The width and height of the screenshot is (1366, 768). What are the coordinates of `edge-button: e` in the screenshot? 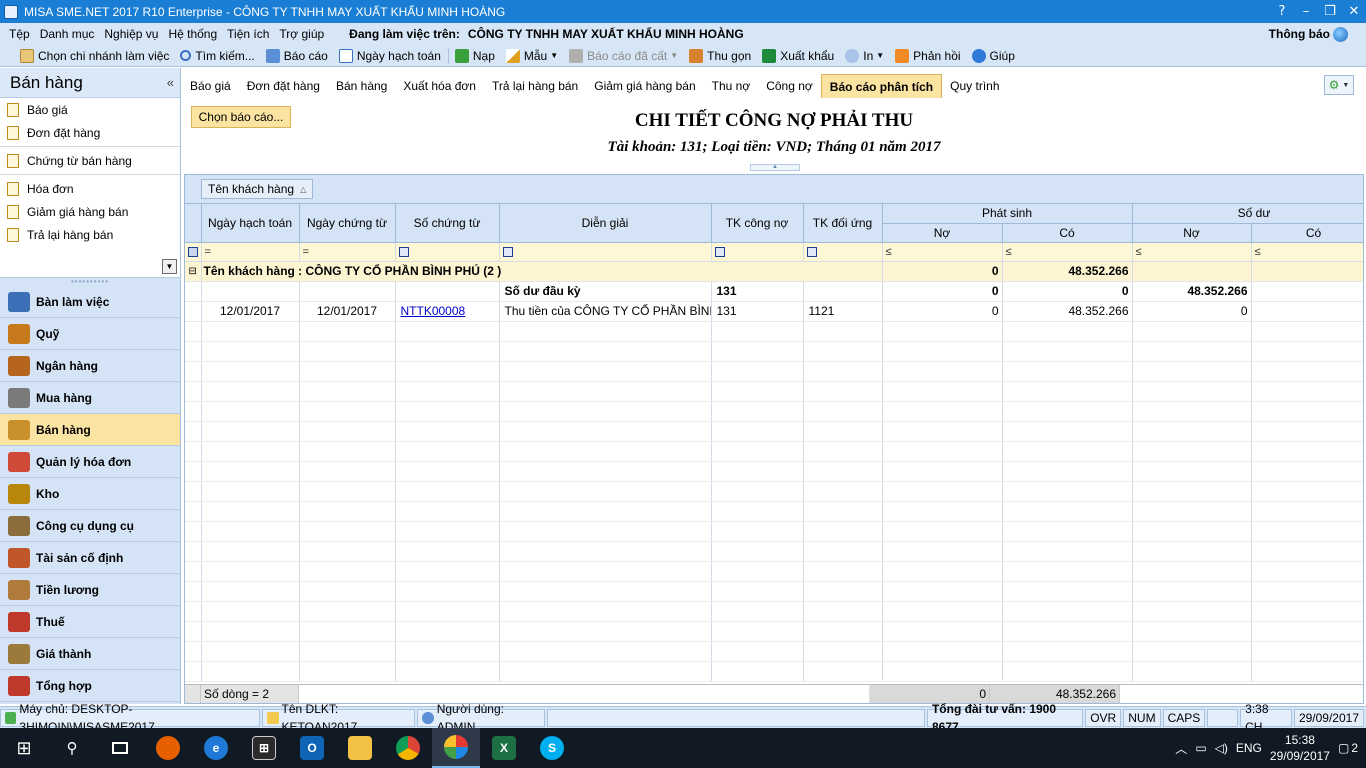 It's located at (216, 748).